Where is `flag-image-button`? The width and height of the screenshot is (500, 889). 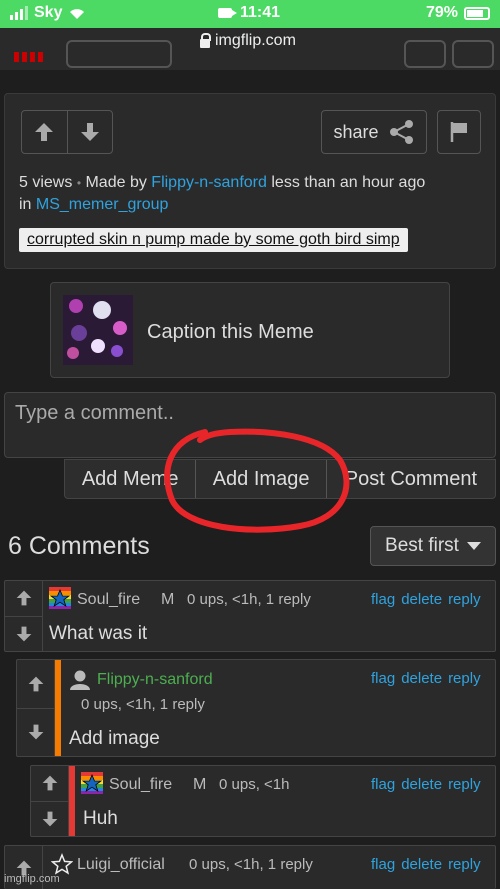 flag-image-button is located at coordinates (459, 132).